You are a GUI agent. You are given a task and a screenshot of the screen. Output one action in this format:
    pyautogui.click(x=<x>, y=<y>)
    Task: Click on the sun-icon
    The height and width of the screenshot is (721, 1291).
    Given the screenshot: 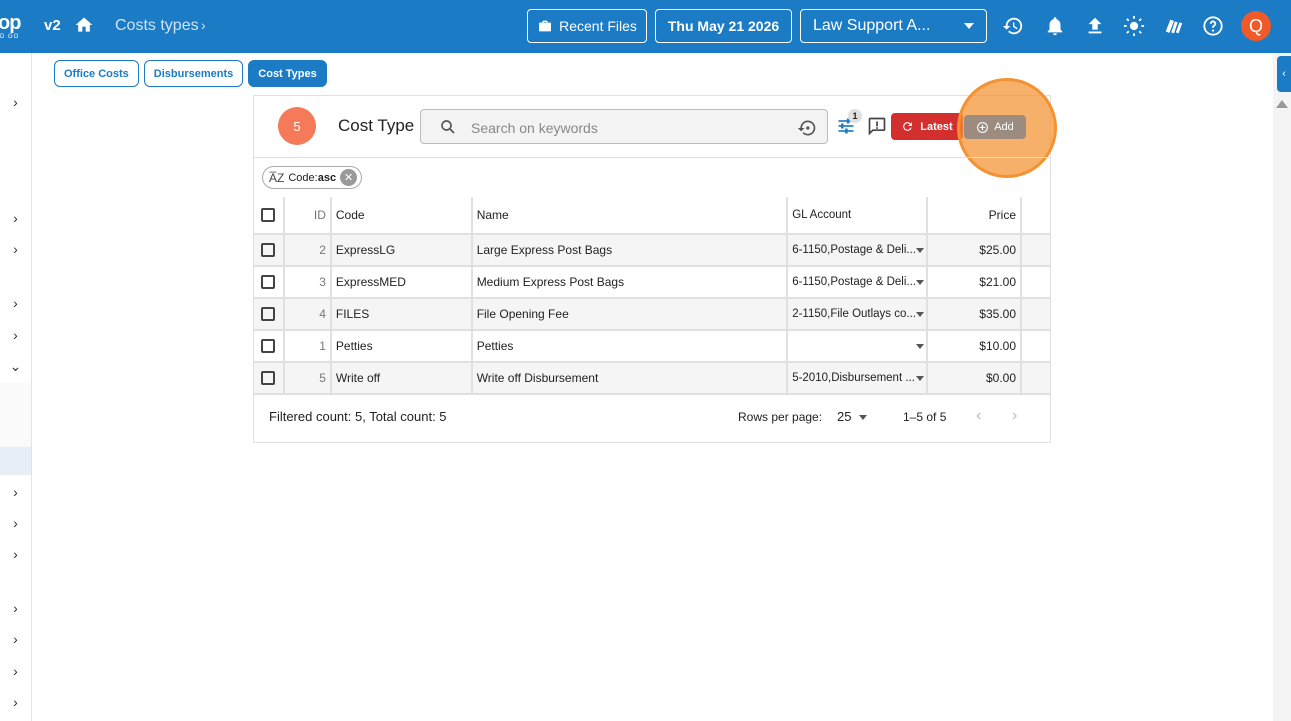 What is the action you would take?
    pyautogui.click(x=1134, y=26)
    